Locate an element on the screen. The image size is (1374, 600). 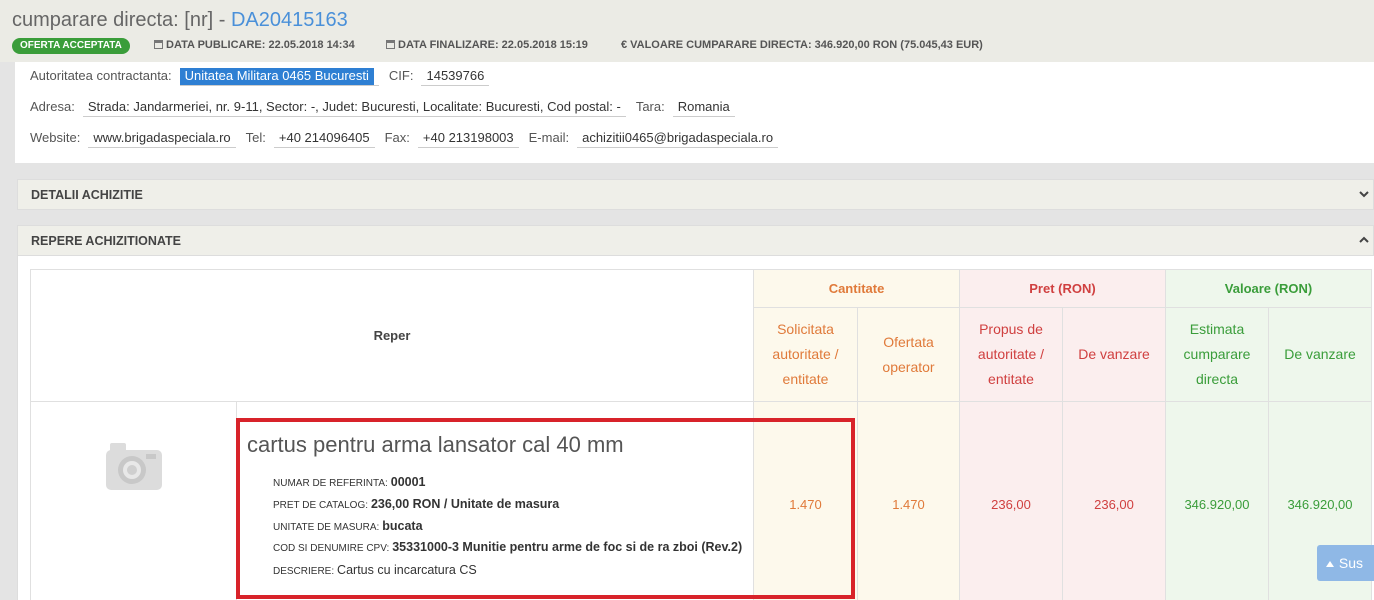
item-name: cartus pentru arma lansator cal 40 mm is located at coordinates (435, 444).